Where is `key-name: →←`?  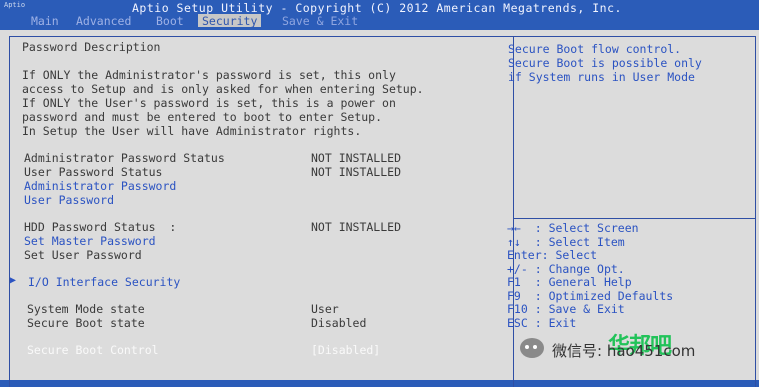
key-name: →← is located at coordinates (514, 228).